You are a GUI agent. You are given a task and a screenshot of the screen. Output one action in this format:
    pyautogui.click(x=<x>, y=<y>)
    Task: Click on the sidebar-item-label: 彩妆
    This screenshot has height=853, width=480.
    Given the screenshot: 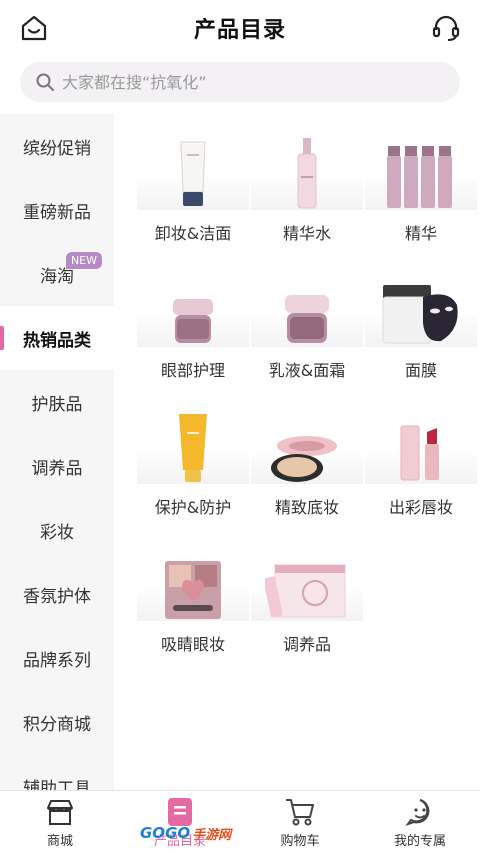 What is the action you would take?
    pyautogui.click(x=57, y=532)
    